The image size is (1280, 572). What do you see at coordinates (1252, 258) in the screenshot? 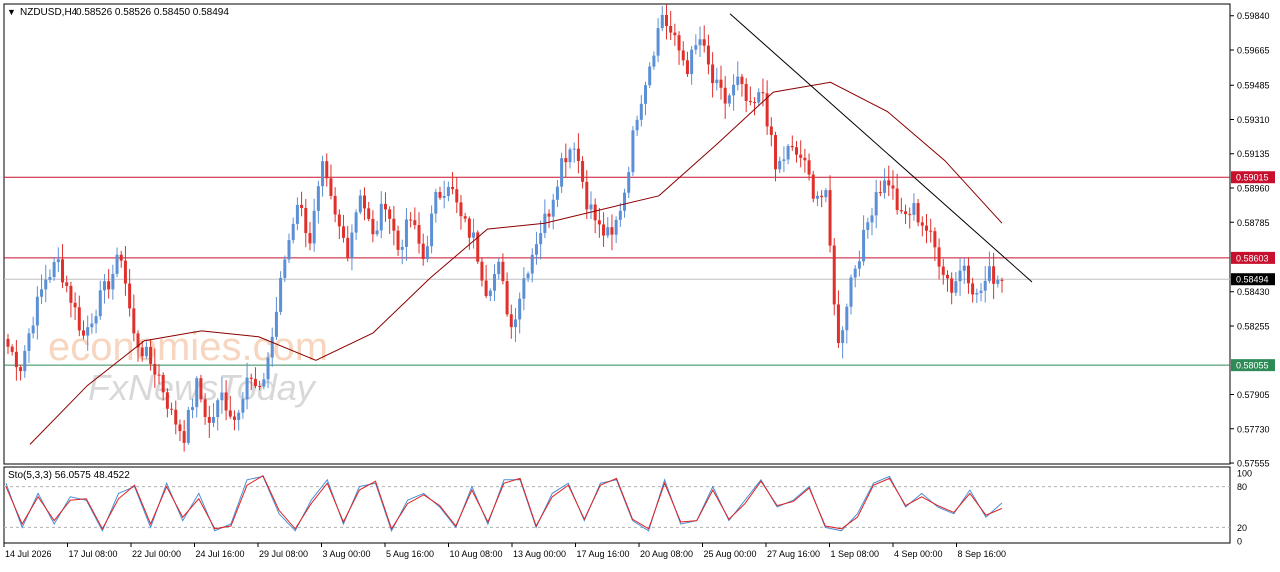
I see `level-tag-label: 0.58603` at bounding box center [1252, 258].